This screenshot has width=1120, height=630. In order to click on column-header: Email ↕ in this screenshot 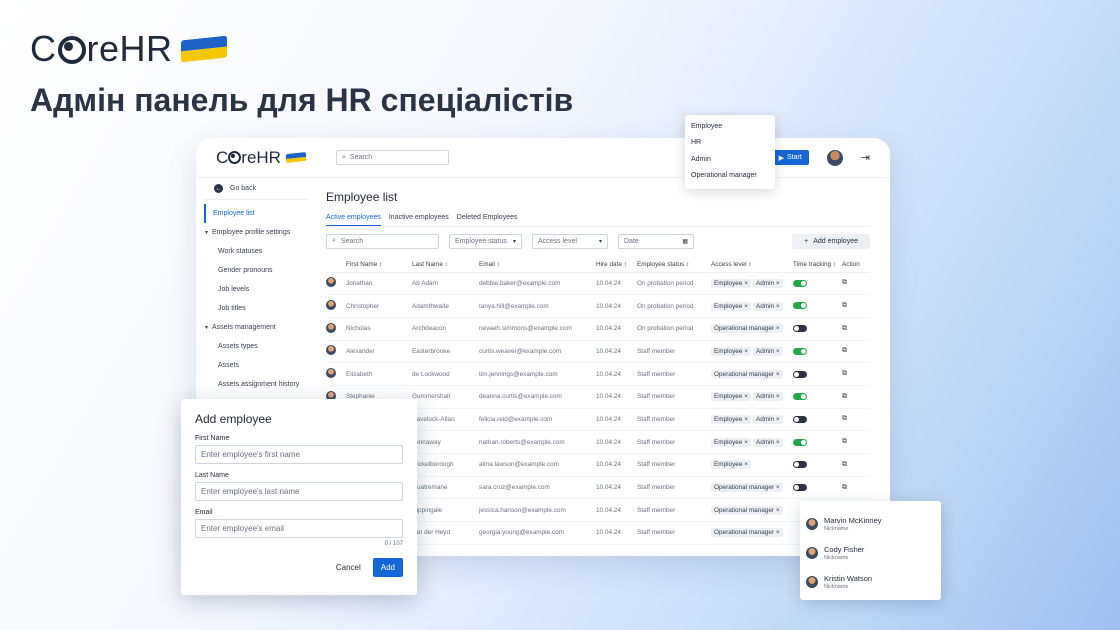, I will do `click(537, 265)`.